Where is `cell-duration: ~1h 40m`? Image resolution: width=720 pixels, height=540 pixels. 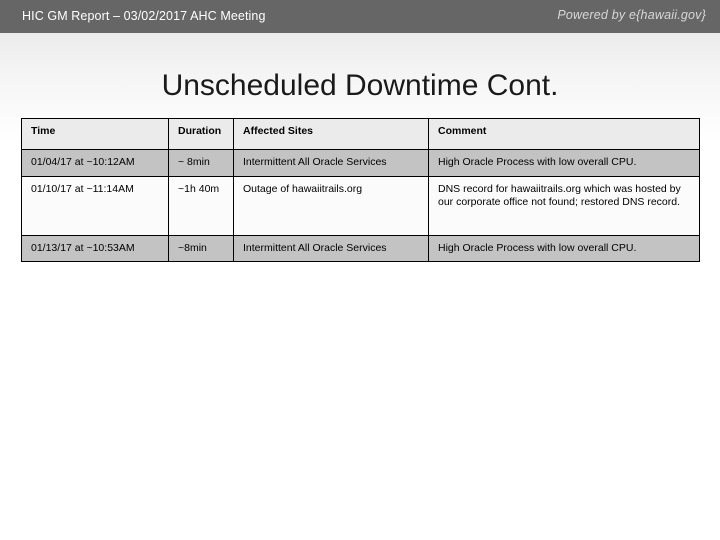
cell-duration: ~1h 40m is located at coordinates (201, 205).